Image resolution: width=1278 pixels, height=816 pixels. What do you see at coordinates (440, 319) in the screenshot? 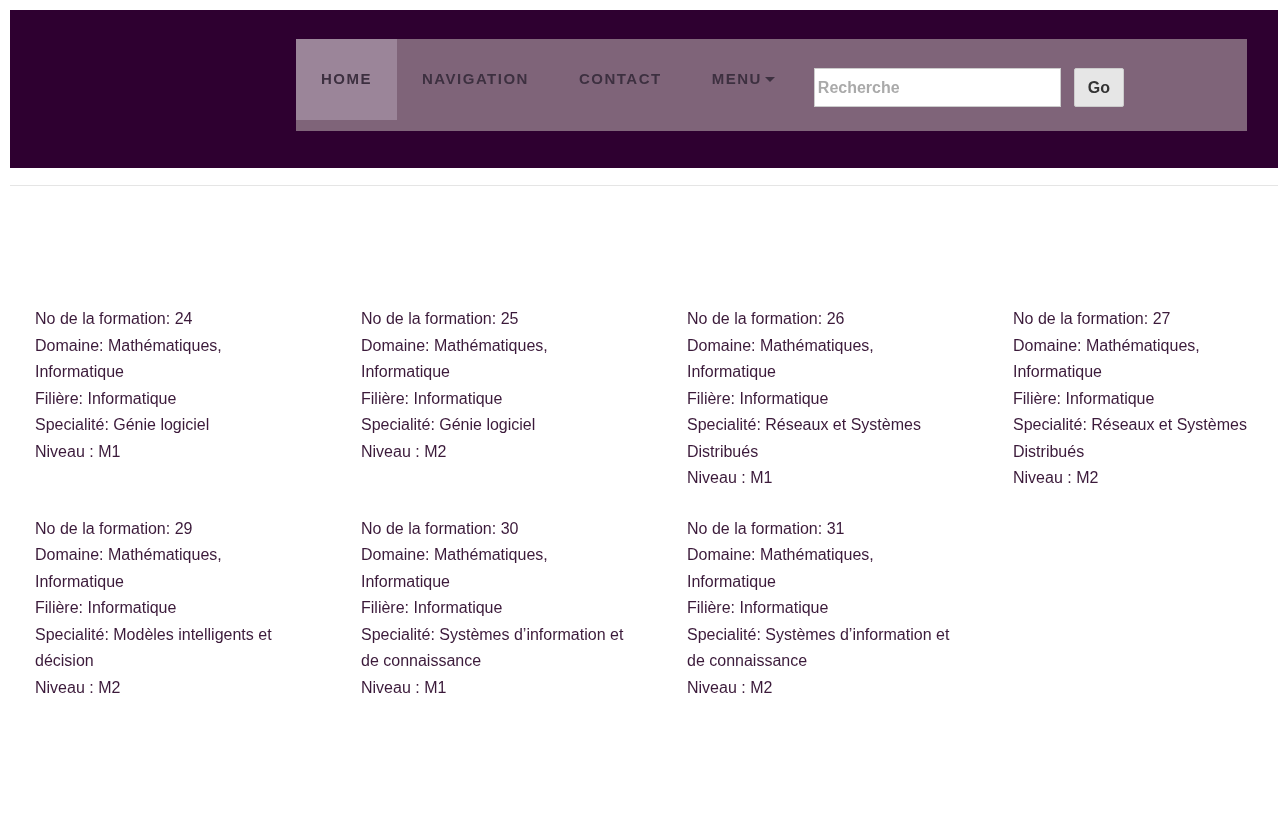
I see `formation-number: No de la formation: 25` at bounding box center [440, 319].